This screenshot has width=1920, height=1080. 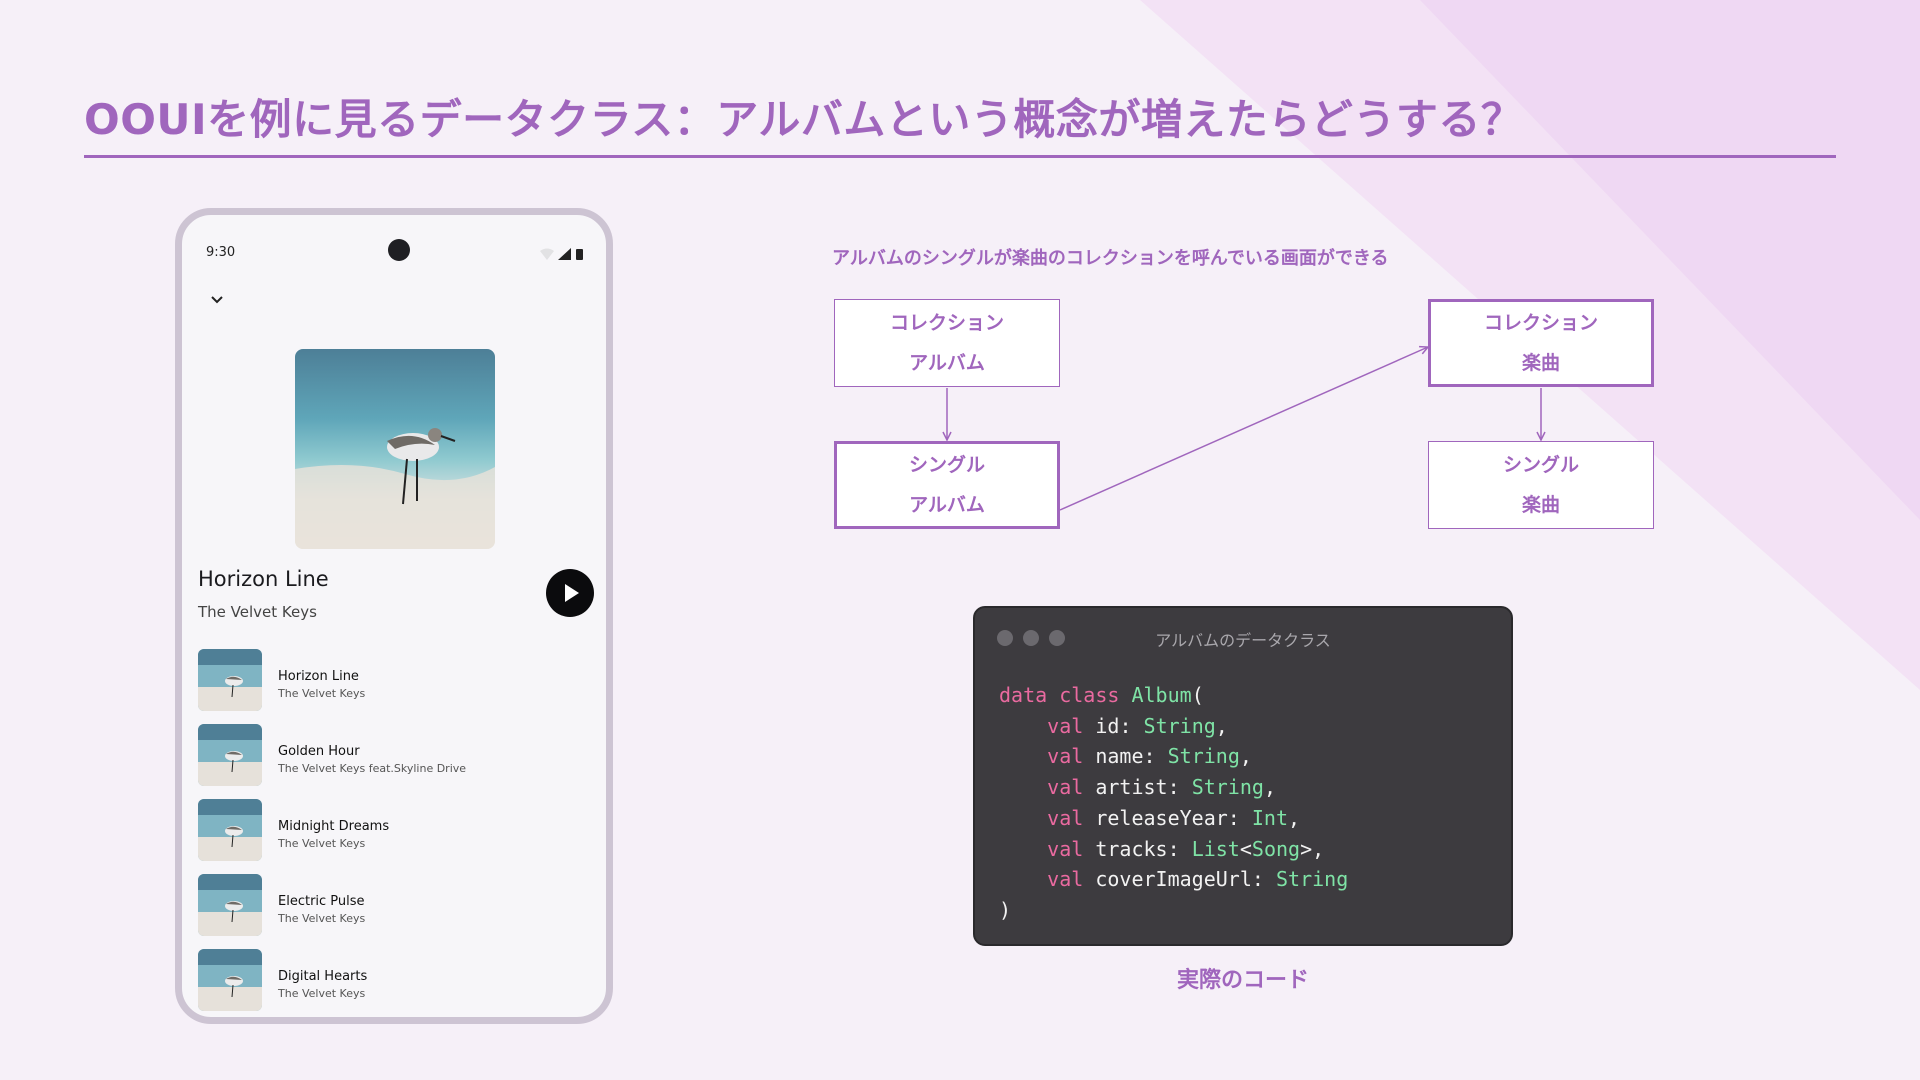 I want to click on now-playing-artist: The Velvet Keys, so click(x=257, y=612).